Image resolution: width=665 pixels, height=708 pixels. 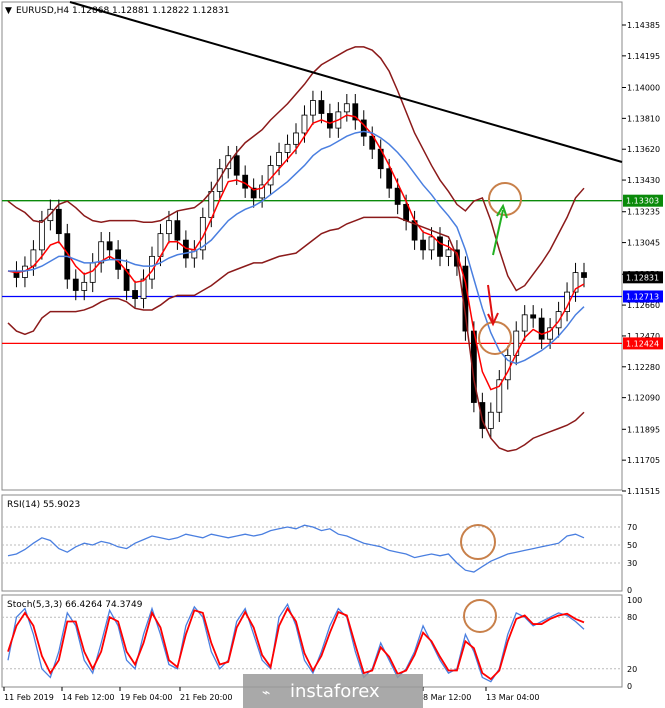 I want to click on y-tick-label: 1.14385, so click(x=643, y=25).